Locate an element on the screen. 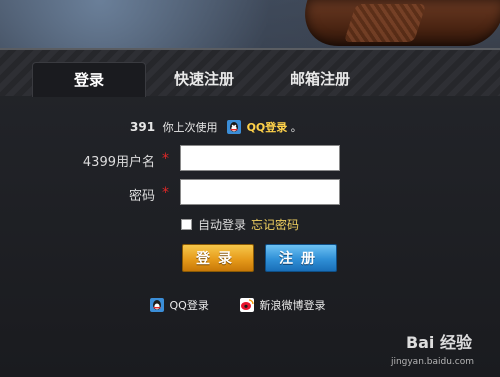  forgot-password-link: 忘记密码 is located at coordinates (275, 224).